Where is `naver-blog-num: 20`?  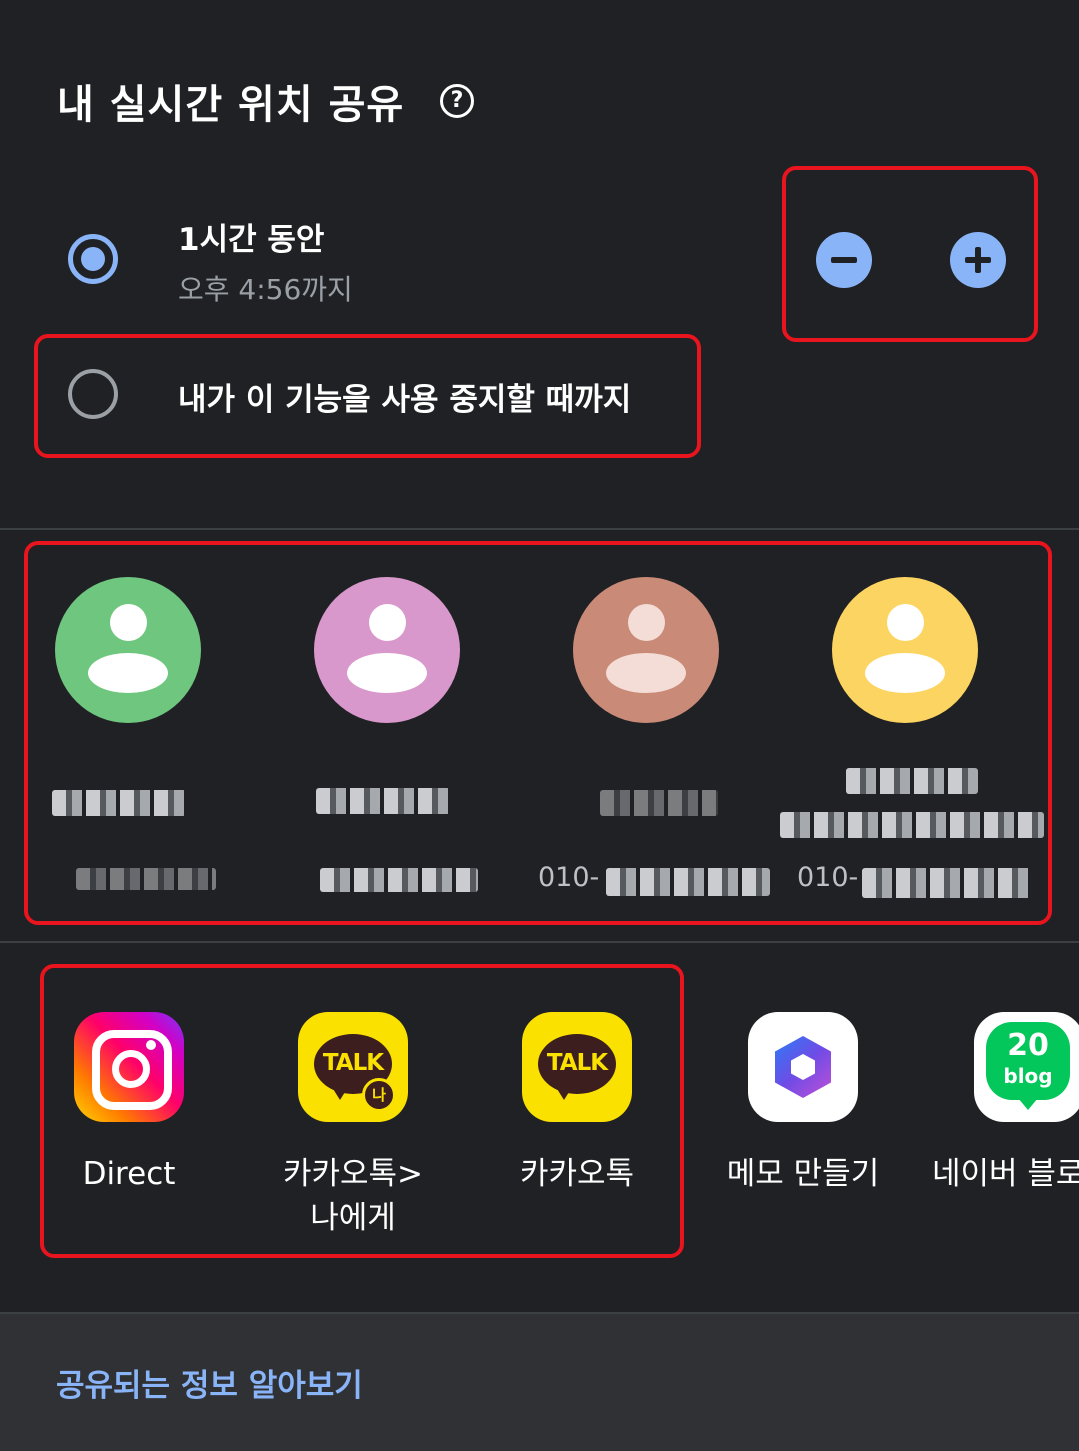 naver-blog-num: 20 is located at coordinates (1028, 1045).